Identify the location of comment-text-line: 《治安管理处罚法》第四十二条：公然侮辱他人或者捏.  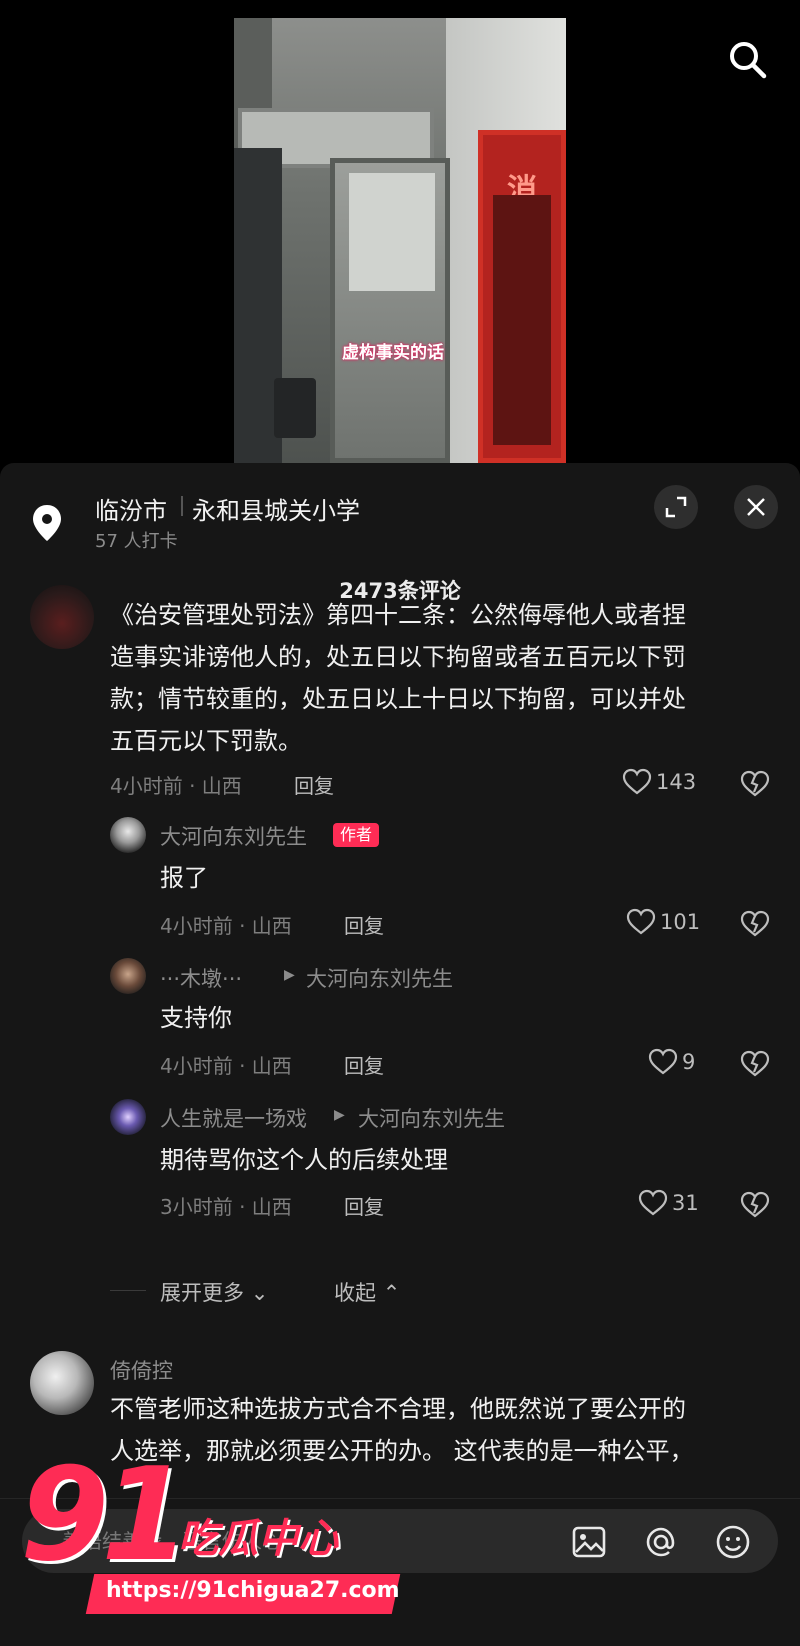
(398, 615).